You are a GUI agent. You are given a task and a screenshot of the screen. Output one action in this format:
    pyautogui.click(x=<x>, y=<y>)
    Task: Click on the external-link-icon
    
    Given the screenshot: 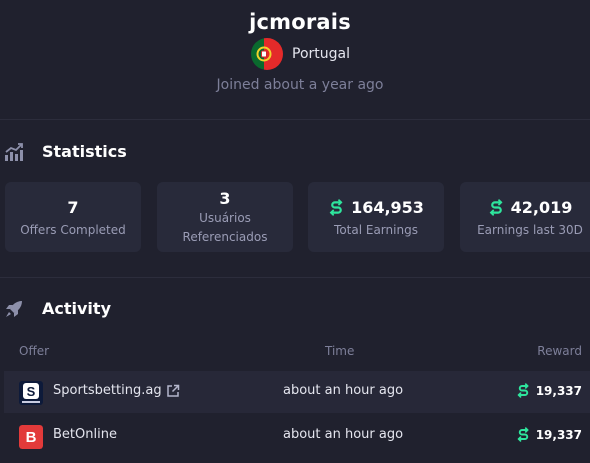 What is the action you would take?
    pyautogui.click(x=173, y=391)
    